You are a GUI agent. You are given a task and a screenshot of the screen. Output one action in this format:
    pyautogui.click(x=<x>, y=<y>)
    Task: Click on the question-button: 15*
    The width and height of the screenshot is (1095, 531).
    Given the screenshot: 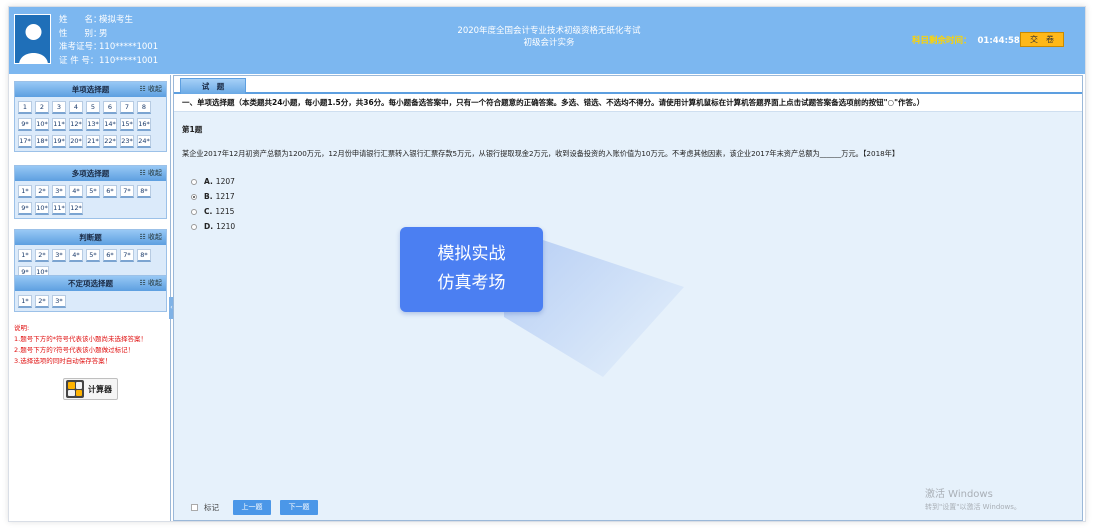 What is the action you would take?
    pyautogui.click(x=127, y=124)
    